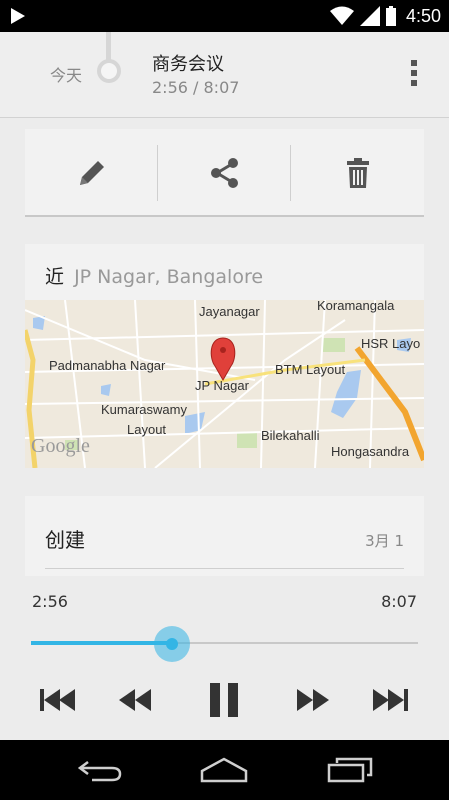 This screenshot has width=449, height=800. I want to click on skip-next-button, so click(390, 700).